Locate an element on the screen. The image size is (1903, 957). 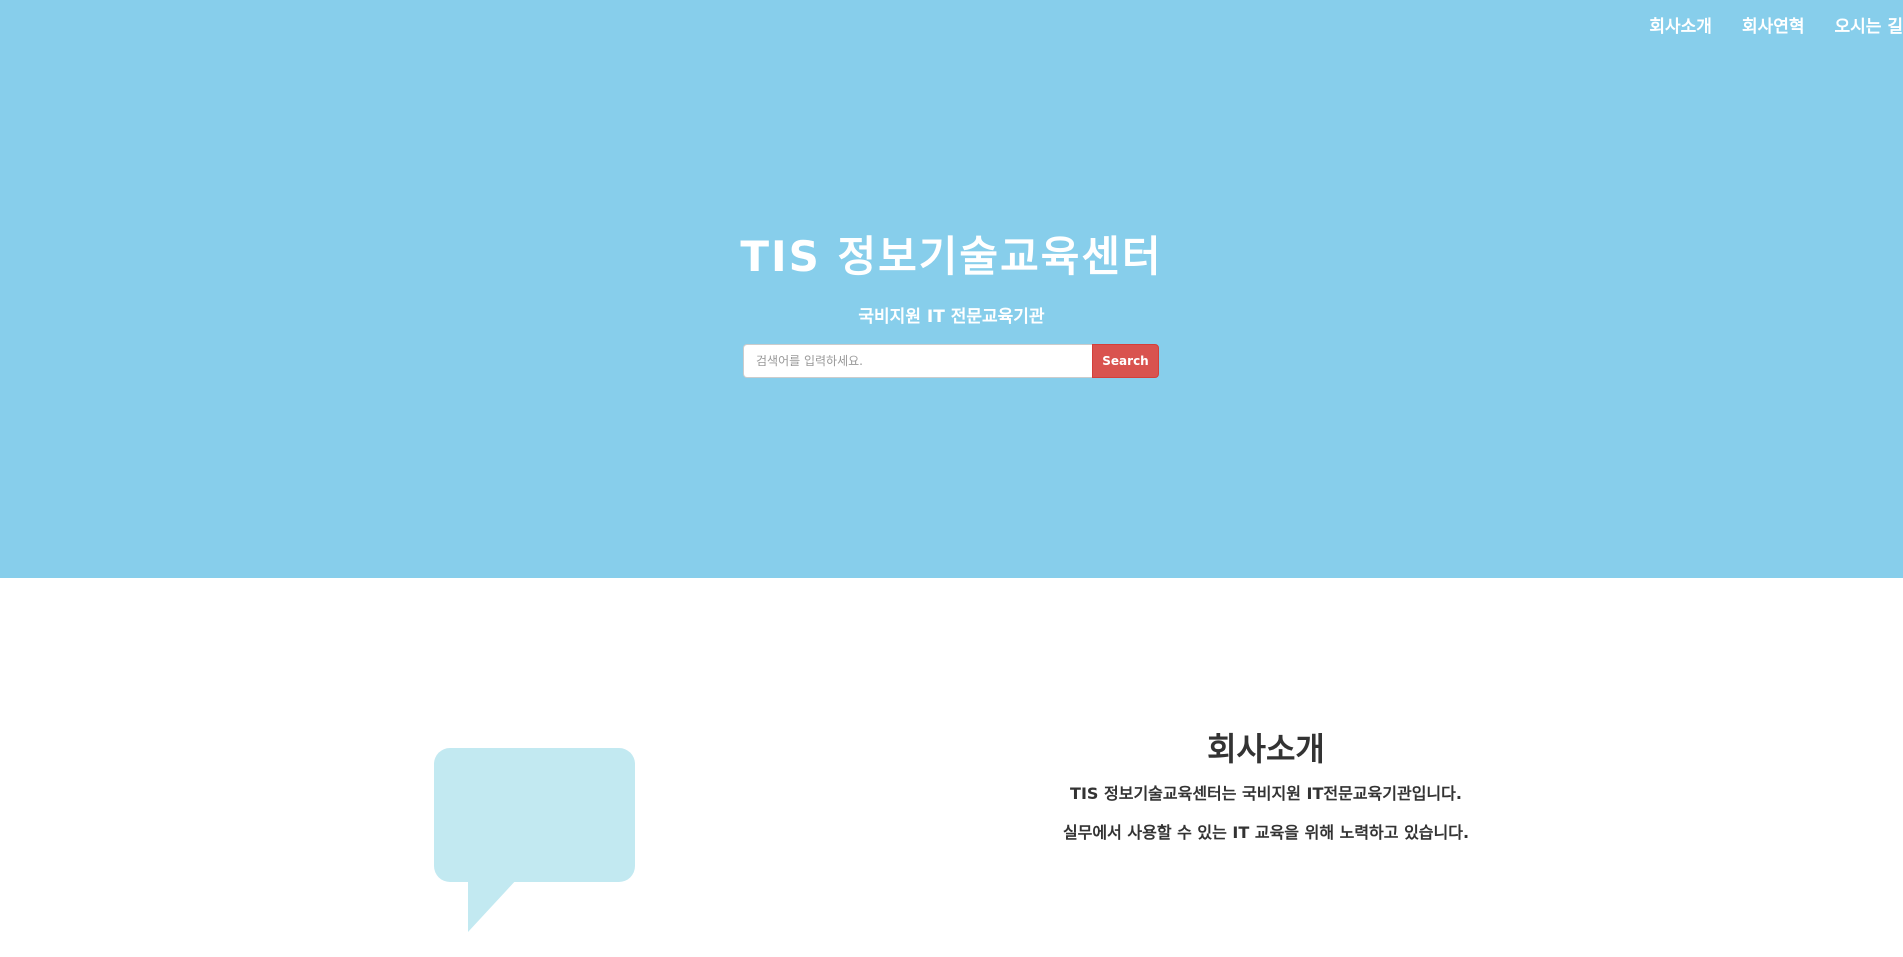
nav-item-history: 회사연혁 is located at coordinates (1773, 24).